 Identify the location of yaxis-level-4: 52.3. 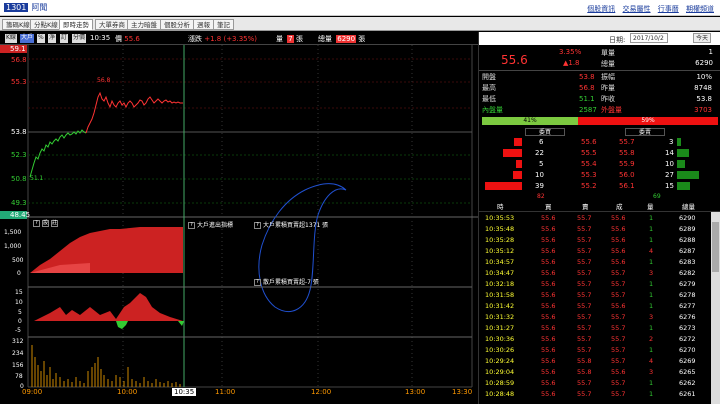
(19, 155).